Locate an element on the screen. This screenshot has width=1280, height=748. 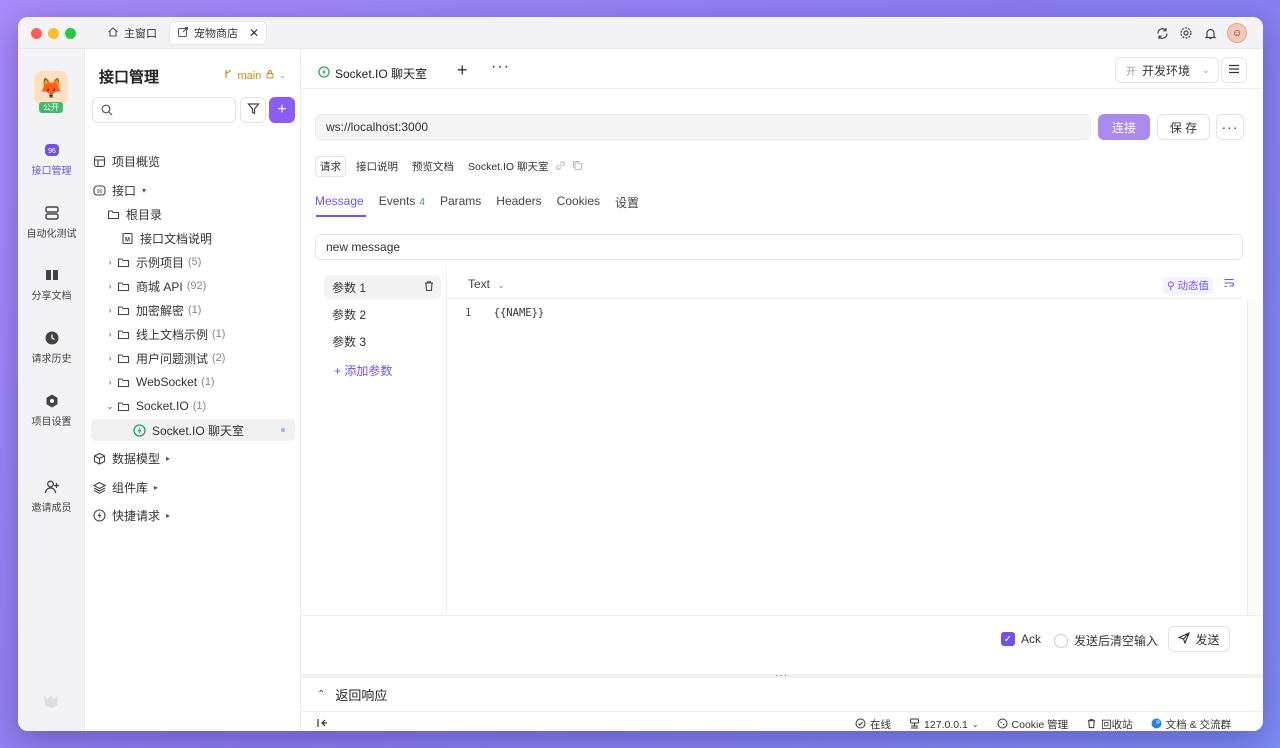
tree-item-count: (1) is located at coordinates (208, 382).